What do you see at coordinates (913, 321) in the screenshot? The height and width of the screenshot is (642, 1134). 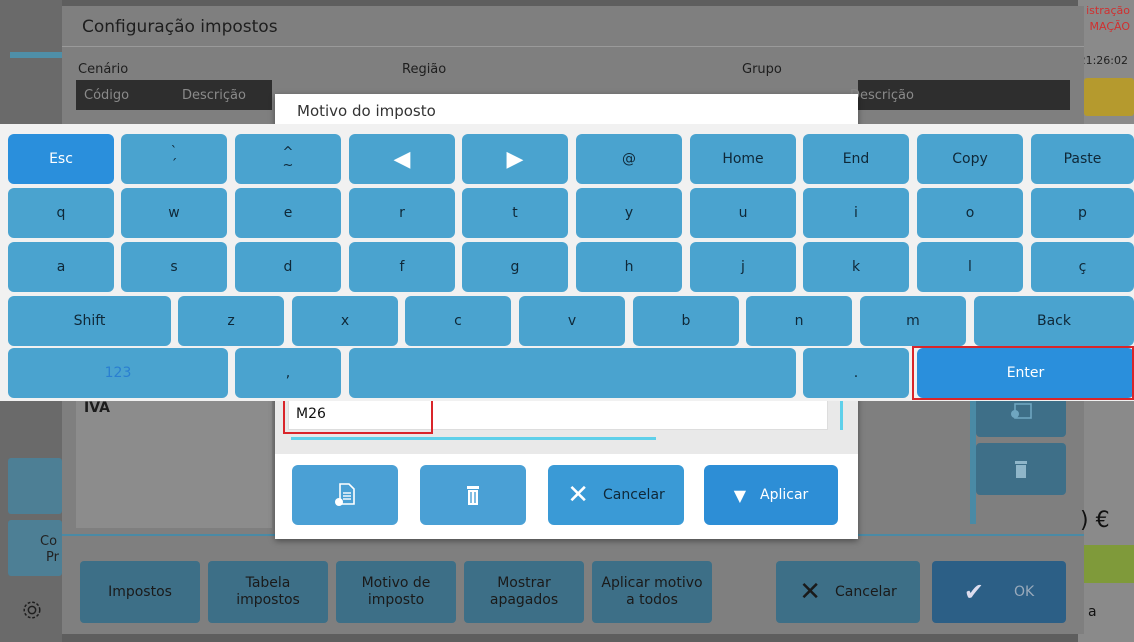 I see `key-m: m` at bounding box center [913, 321].